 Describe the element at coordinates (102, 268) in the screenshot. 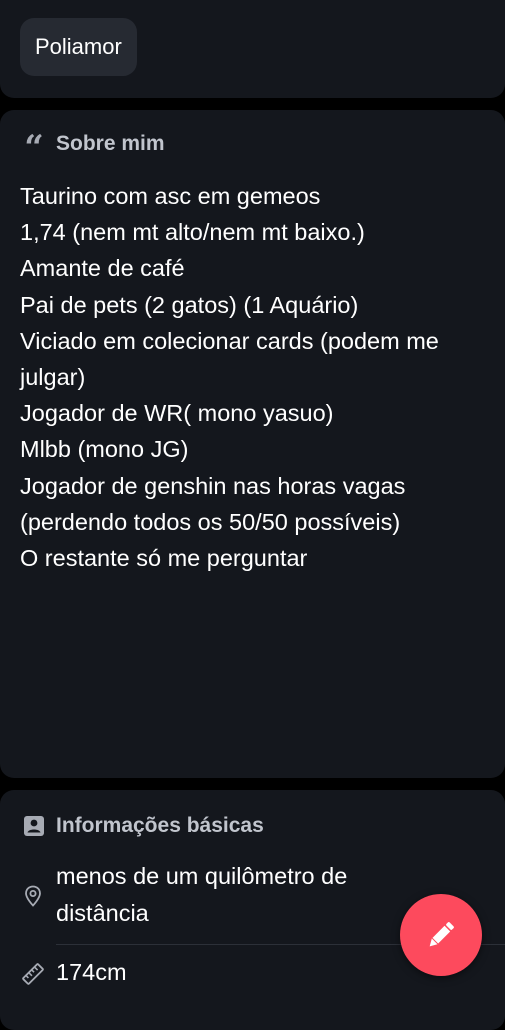

I see `bio-line: Amante de café` at that location.